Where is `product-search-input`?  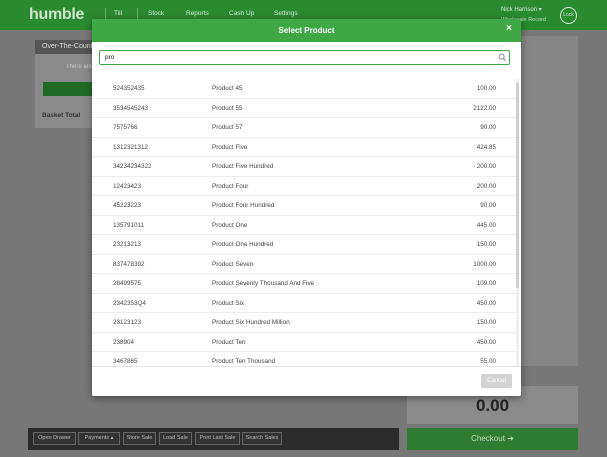
product-search-input is located at coordinates (295, 57).